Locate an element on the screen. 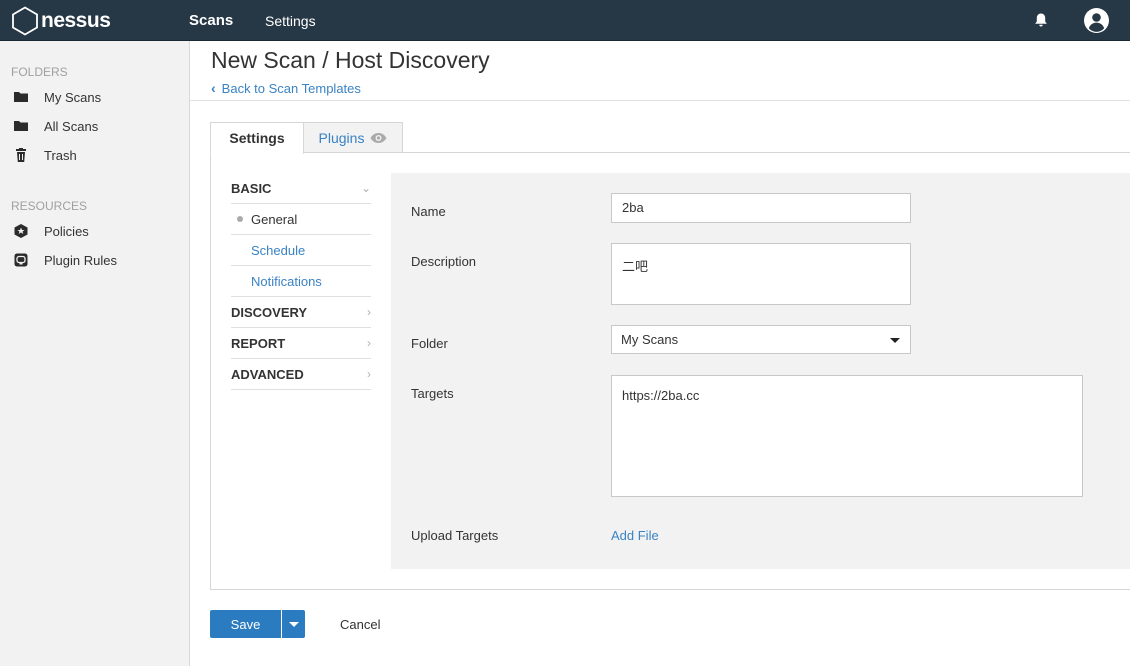 The height and width of the screenshot is (666, 1130). logo-text: nessus is located at coordinates (76, 20).